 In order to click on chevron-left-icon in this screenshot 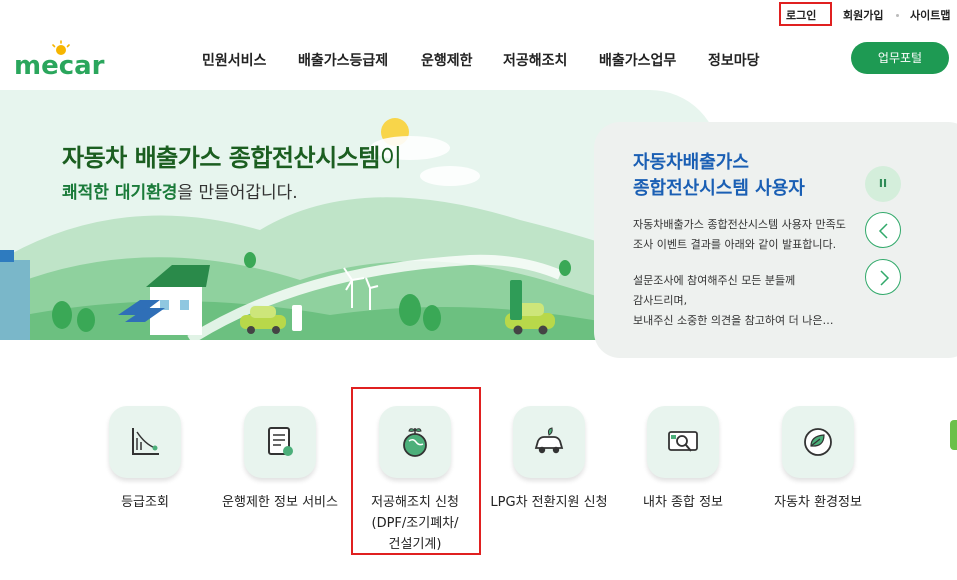, I will do `click(883, 231)`.